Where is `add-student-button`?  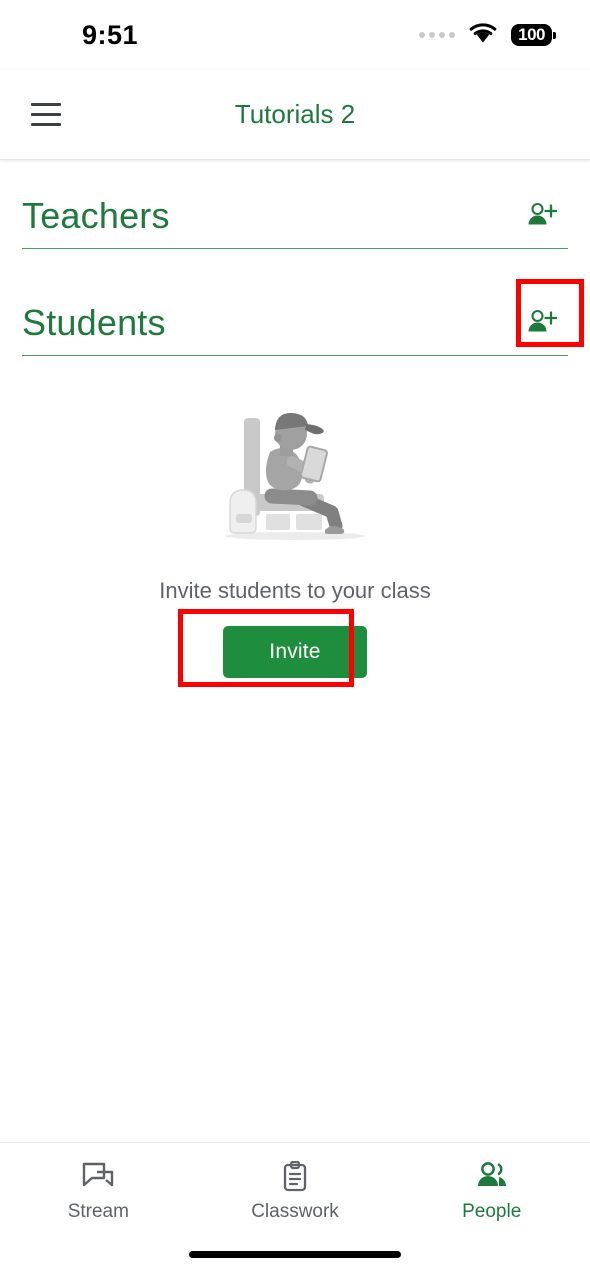 add-student-button is located at coordinates (542, 323).